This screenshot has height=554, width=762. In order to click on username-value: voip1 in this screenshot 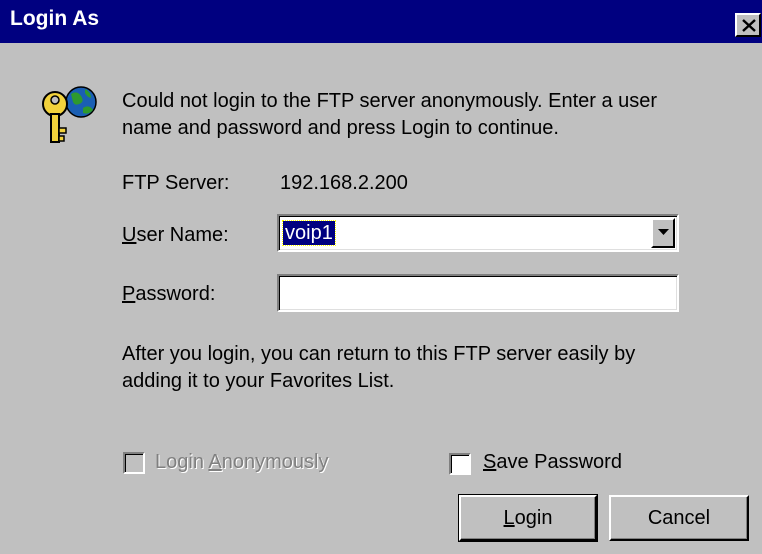, I will do `click(309, 233)`.